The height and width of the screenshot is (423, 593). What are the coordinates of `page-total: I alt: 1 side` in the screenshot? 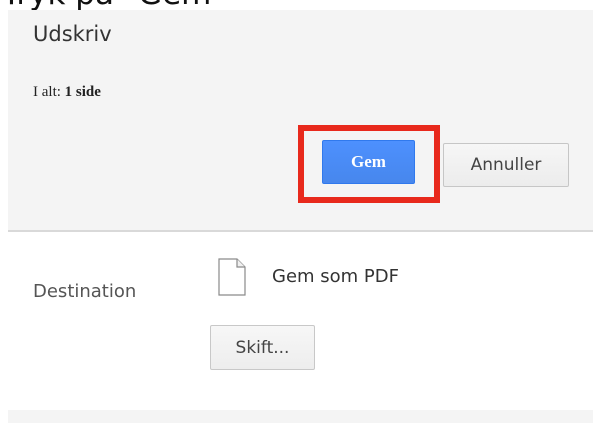 It's located at (67, 92).